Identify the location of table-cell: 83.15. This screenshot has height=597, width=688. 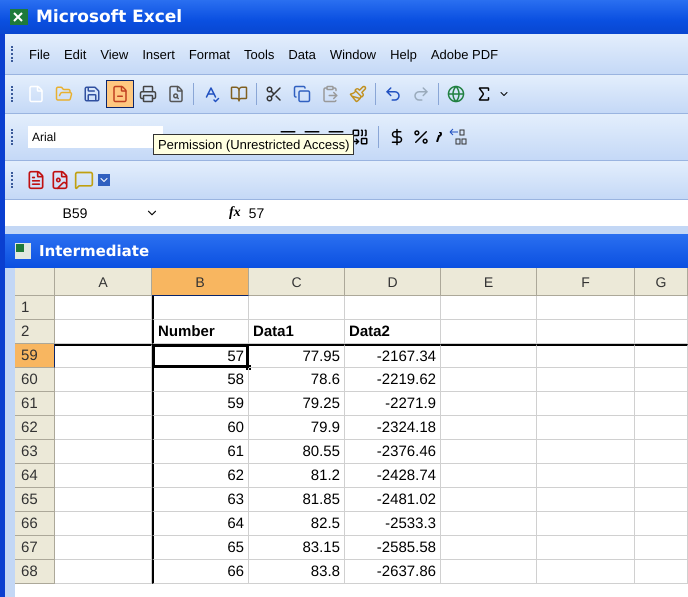
(297, 548).